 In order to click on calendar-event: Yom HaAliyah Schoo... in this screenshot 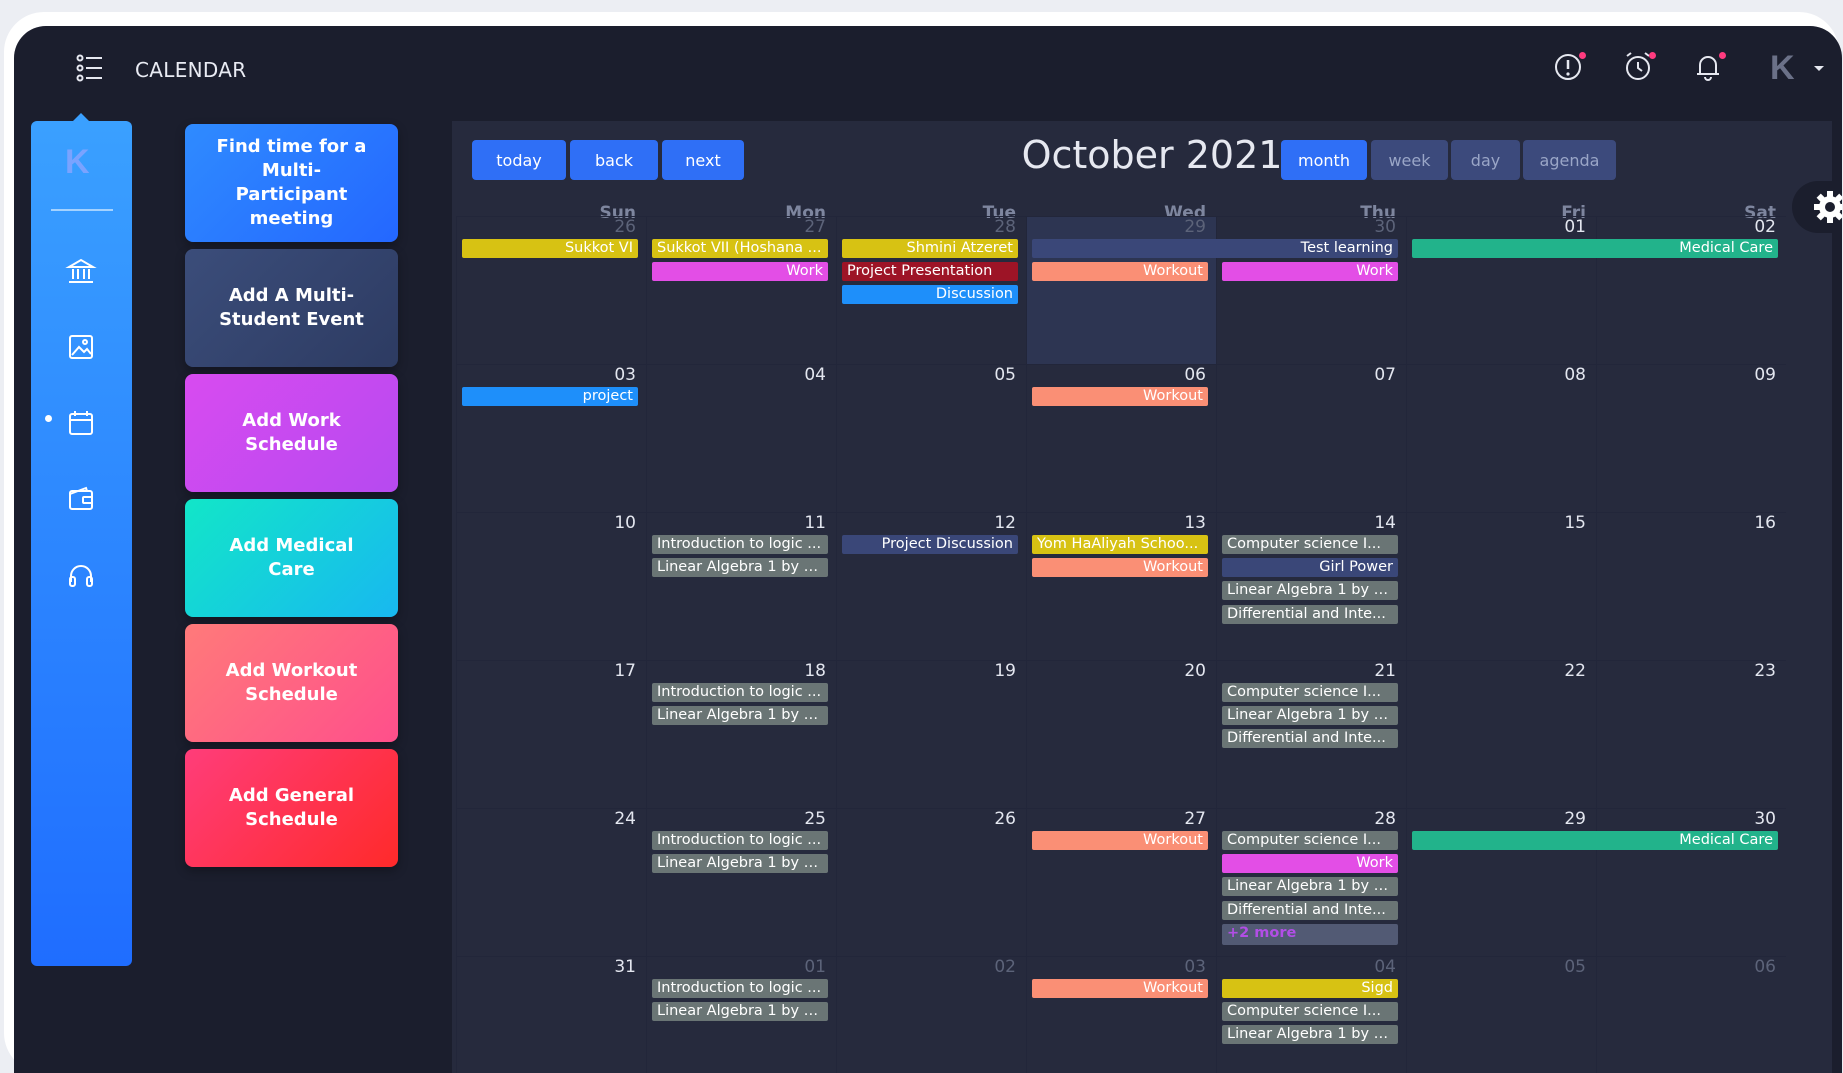, I will do `click(1120, 544)`.